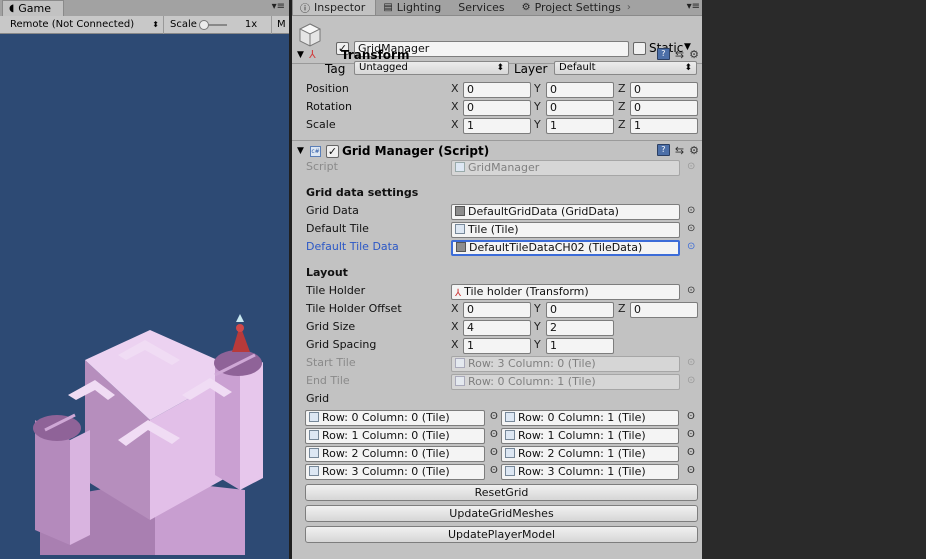 The image size is (926, 559). I want to click on tab-game: ◖ Game, so click(33, 8).